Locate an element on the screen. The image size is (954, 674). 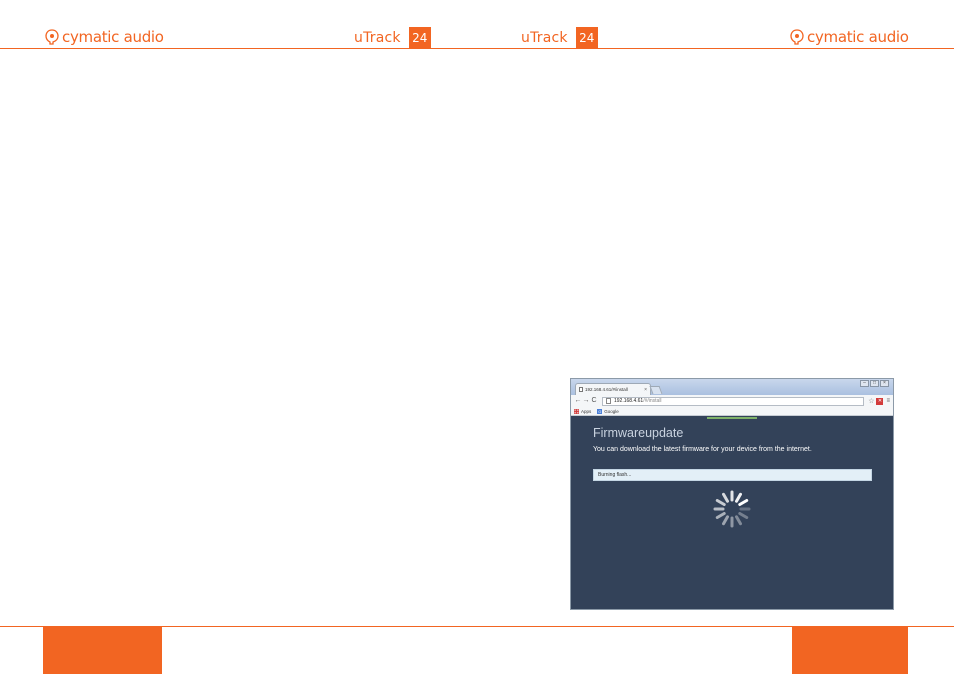
product-logo-left: uTrack 24 is located at coordinates (392, 38).